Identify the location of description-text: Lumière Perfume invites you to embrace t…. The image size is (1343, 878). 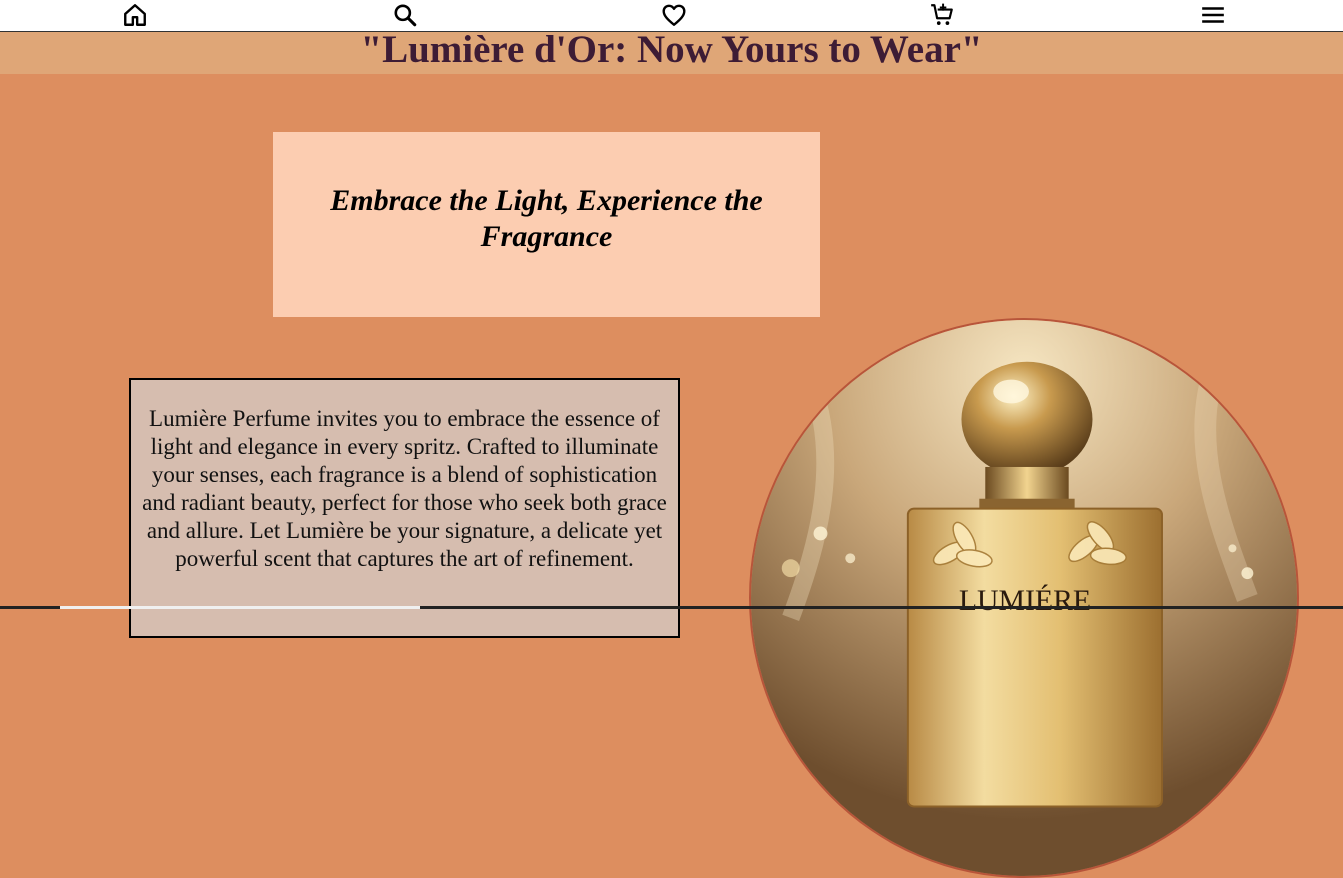
(404, 488).